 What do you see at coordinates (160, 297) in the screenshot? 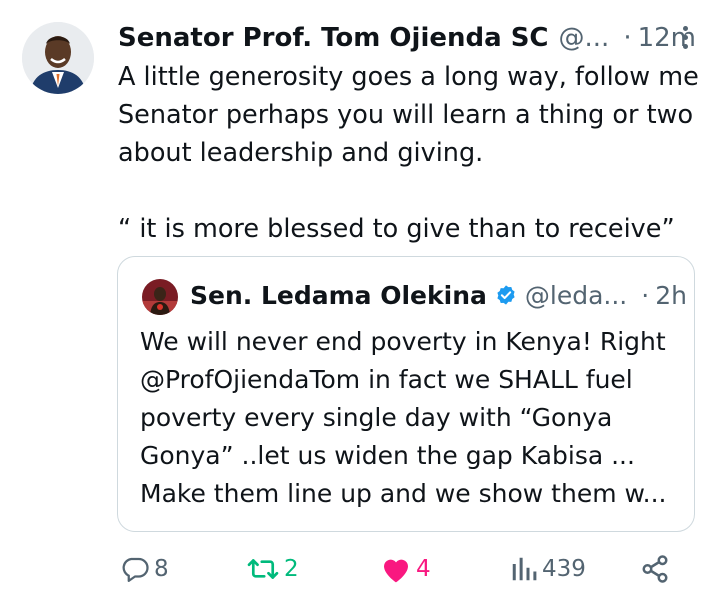
I see `quoted-author-avatar` at bounding box center [160, 297].